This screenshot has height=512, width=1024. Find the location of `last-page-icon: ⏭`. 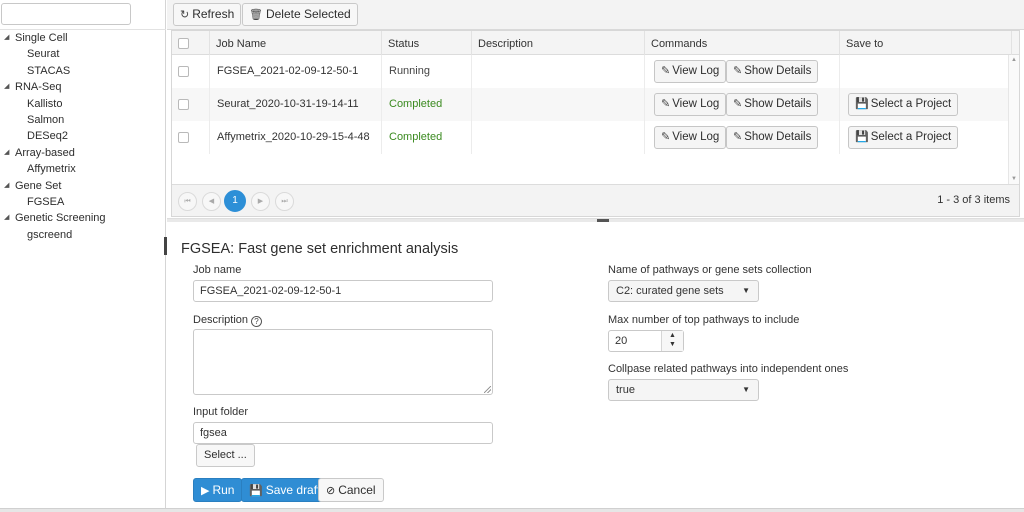

last-page-icon: ⏭ is located at coordinates (284, 201).